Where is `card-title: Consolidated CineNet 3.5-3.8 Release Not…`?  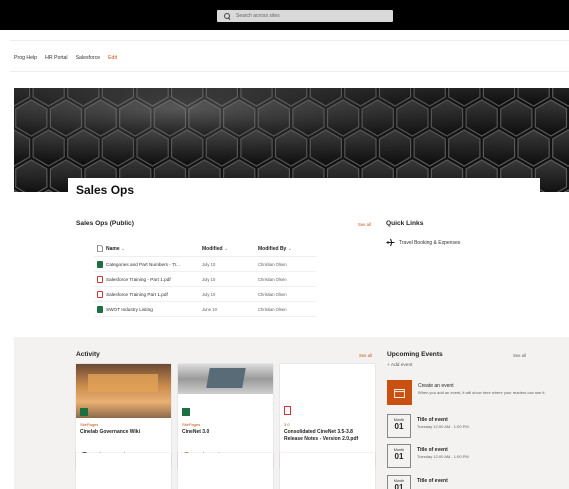 card-title: Consolidated CineNet 3.5-3.8 Release Not… is located at coordinates (328, 436).